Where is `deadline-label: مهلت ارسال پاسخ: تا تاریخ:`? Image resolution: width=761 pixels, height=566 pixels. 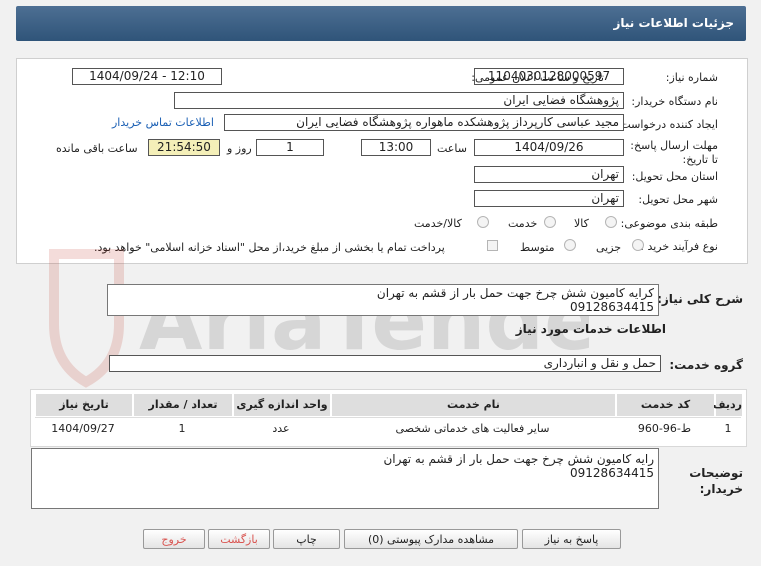
deadline-label: مهلت ارسال پاسخ: تا تاریخ: is located at coordinates (674, 152).